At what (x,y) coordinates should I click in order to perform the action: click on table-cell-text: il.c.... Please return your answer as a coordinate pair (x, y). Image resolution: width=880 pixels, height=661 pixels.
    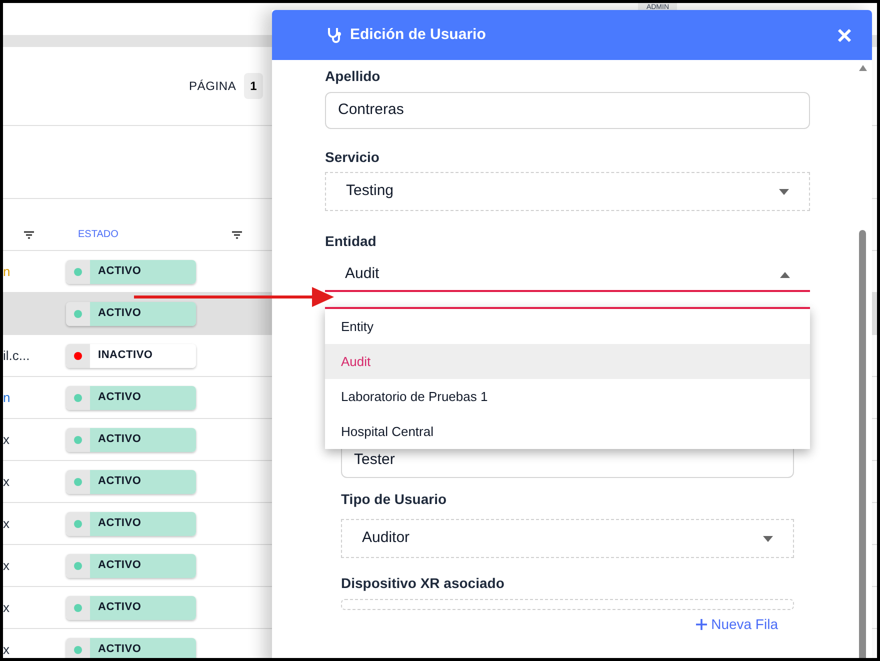
    Looking at the image, I should click on (17, 355).